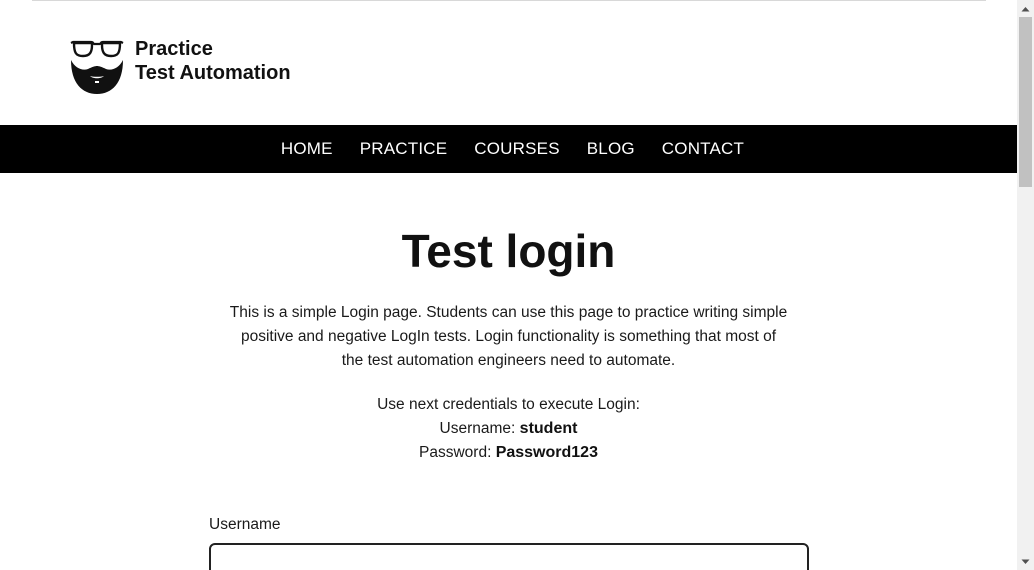 Image resolution: width=1034 pixels, height=570 pixels. What do you see at coordinates (548, 428) in the screenshot?
I see `credentials-username-value: student` at bounding box center [548, 428].